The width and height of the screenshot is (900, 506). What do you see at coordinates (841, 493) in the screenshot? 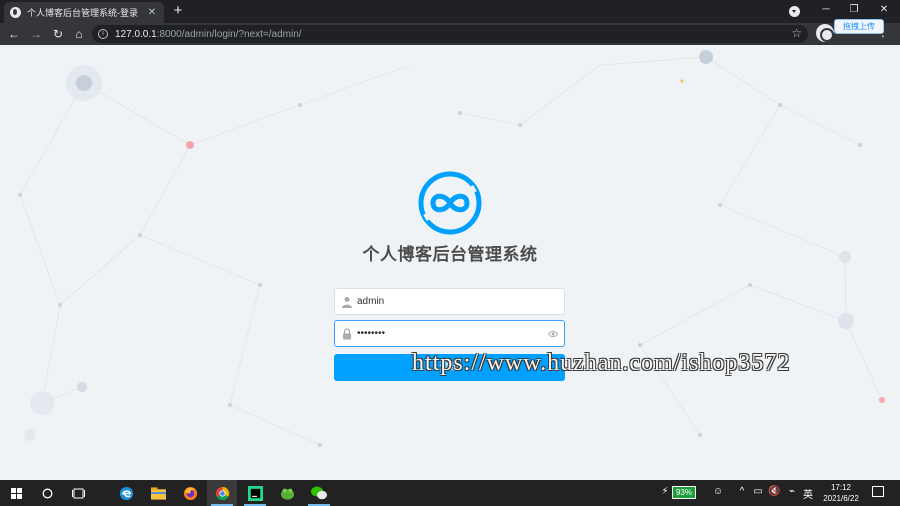
I see `system-clock: 17:12 2021/6/22` at bounding box center [841, 493].